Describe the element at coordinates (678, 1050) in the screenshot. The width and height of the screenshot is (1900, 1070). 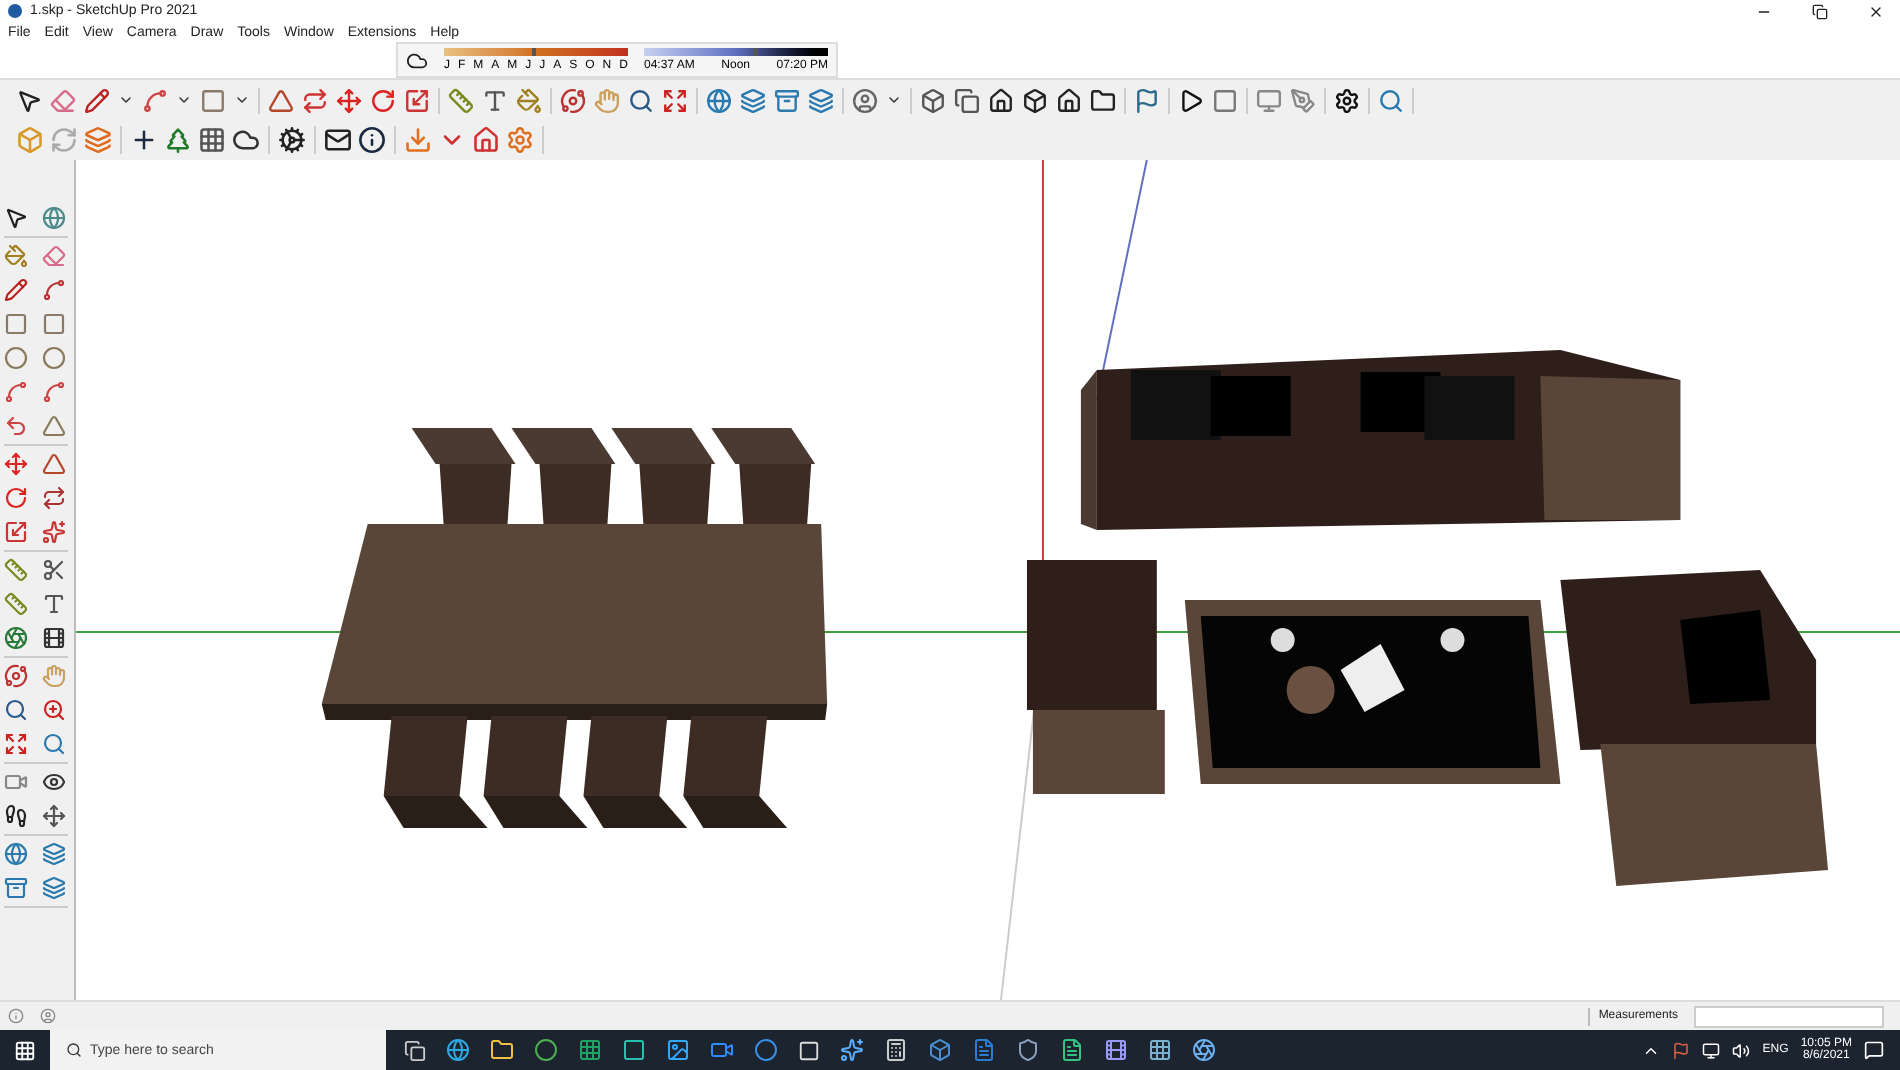
I see `image-tile-icon` at that location.